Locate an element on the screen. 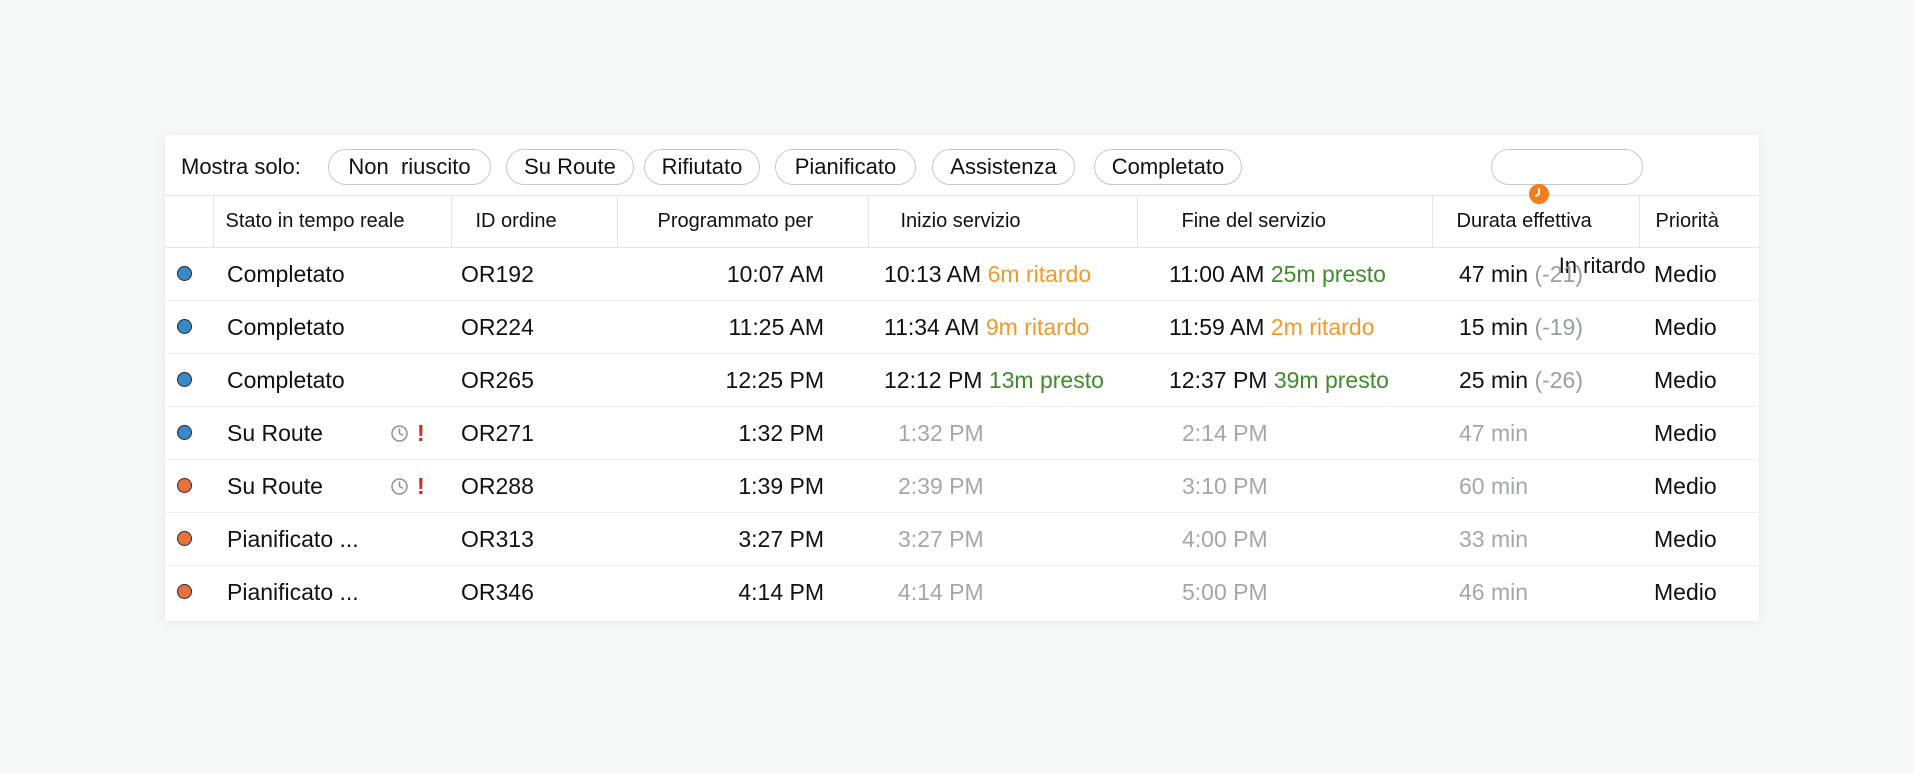 This screenshot has width=1914, height=774. column-header-scheduled: Programmato per is located at coordinates (742, 221).